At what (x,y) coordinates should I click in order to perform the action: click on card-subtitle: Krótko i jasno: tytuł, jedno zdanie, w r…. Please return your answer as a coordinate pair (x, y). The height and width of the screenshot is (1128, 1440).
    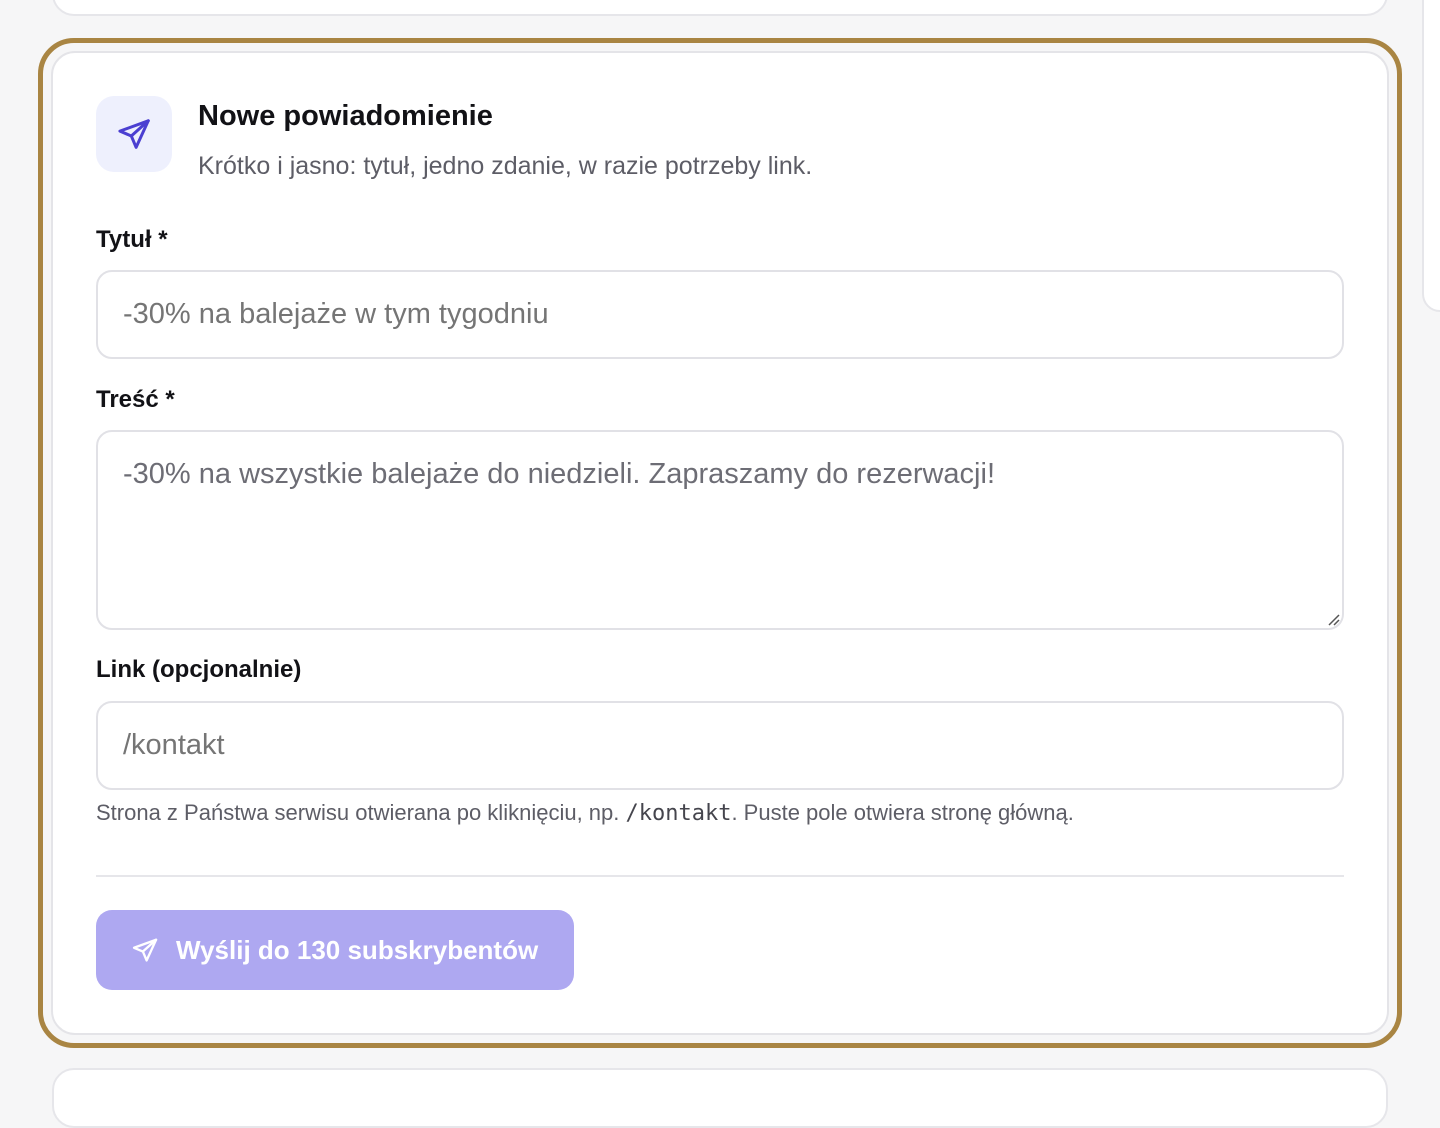
    Looking at the image, I should click on (505, 166).